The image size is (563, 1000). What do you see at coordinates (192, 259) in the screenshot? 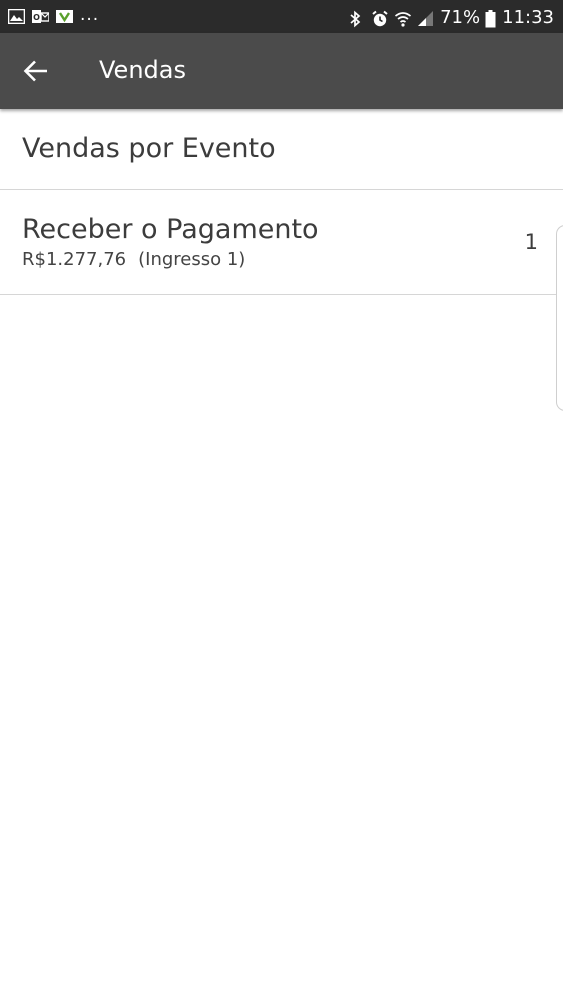
I see `list-item-detail: (Ingresso 1)` at bounding box center [192, 259].